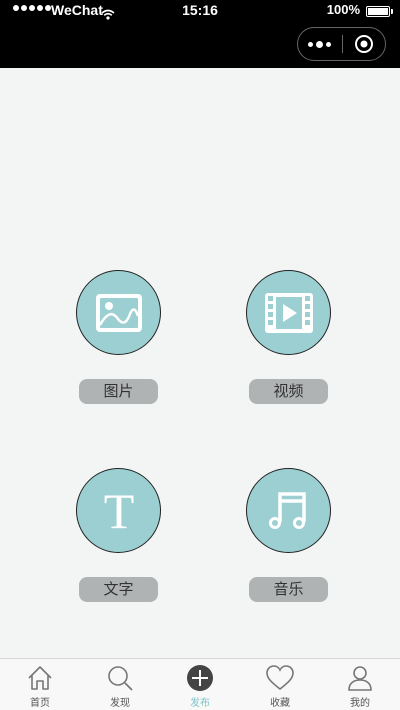  What do you see at coordinates (280, 703) in the screenshot?
I see `tab-label: 收藏` at bounding box center [280, 703].